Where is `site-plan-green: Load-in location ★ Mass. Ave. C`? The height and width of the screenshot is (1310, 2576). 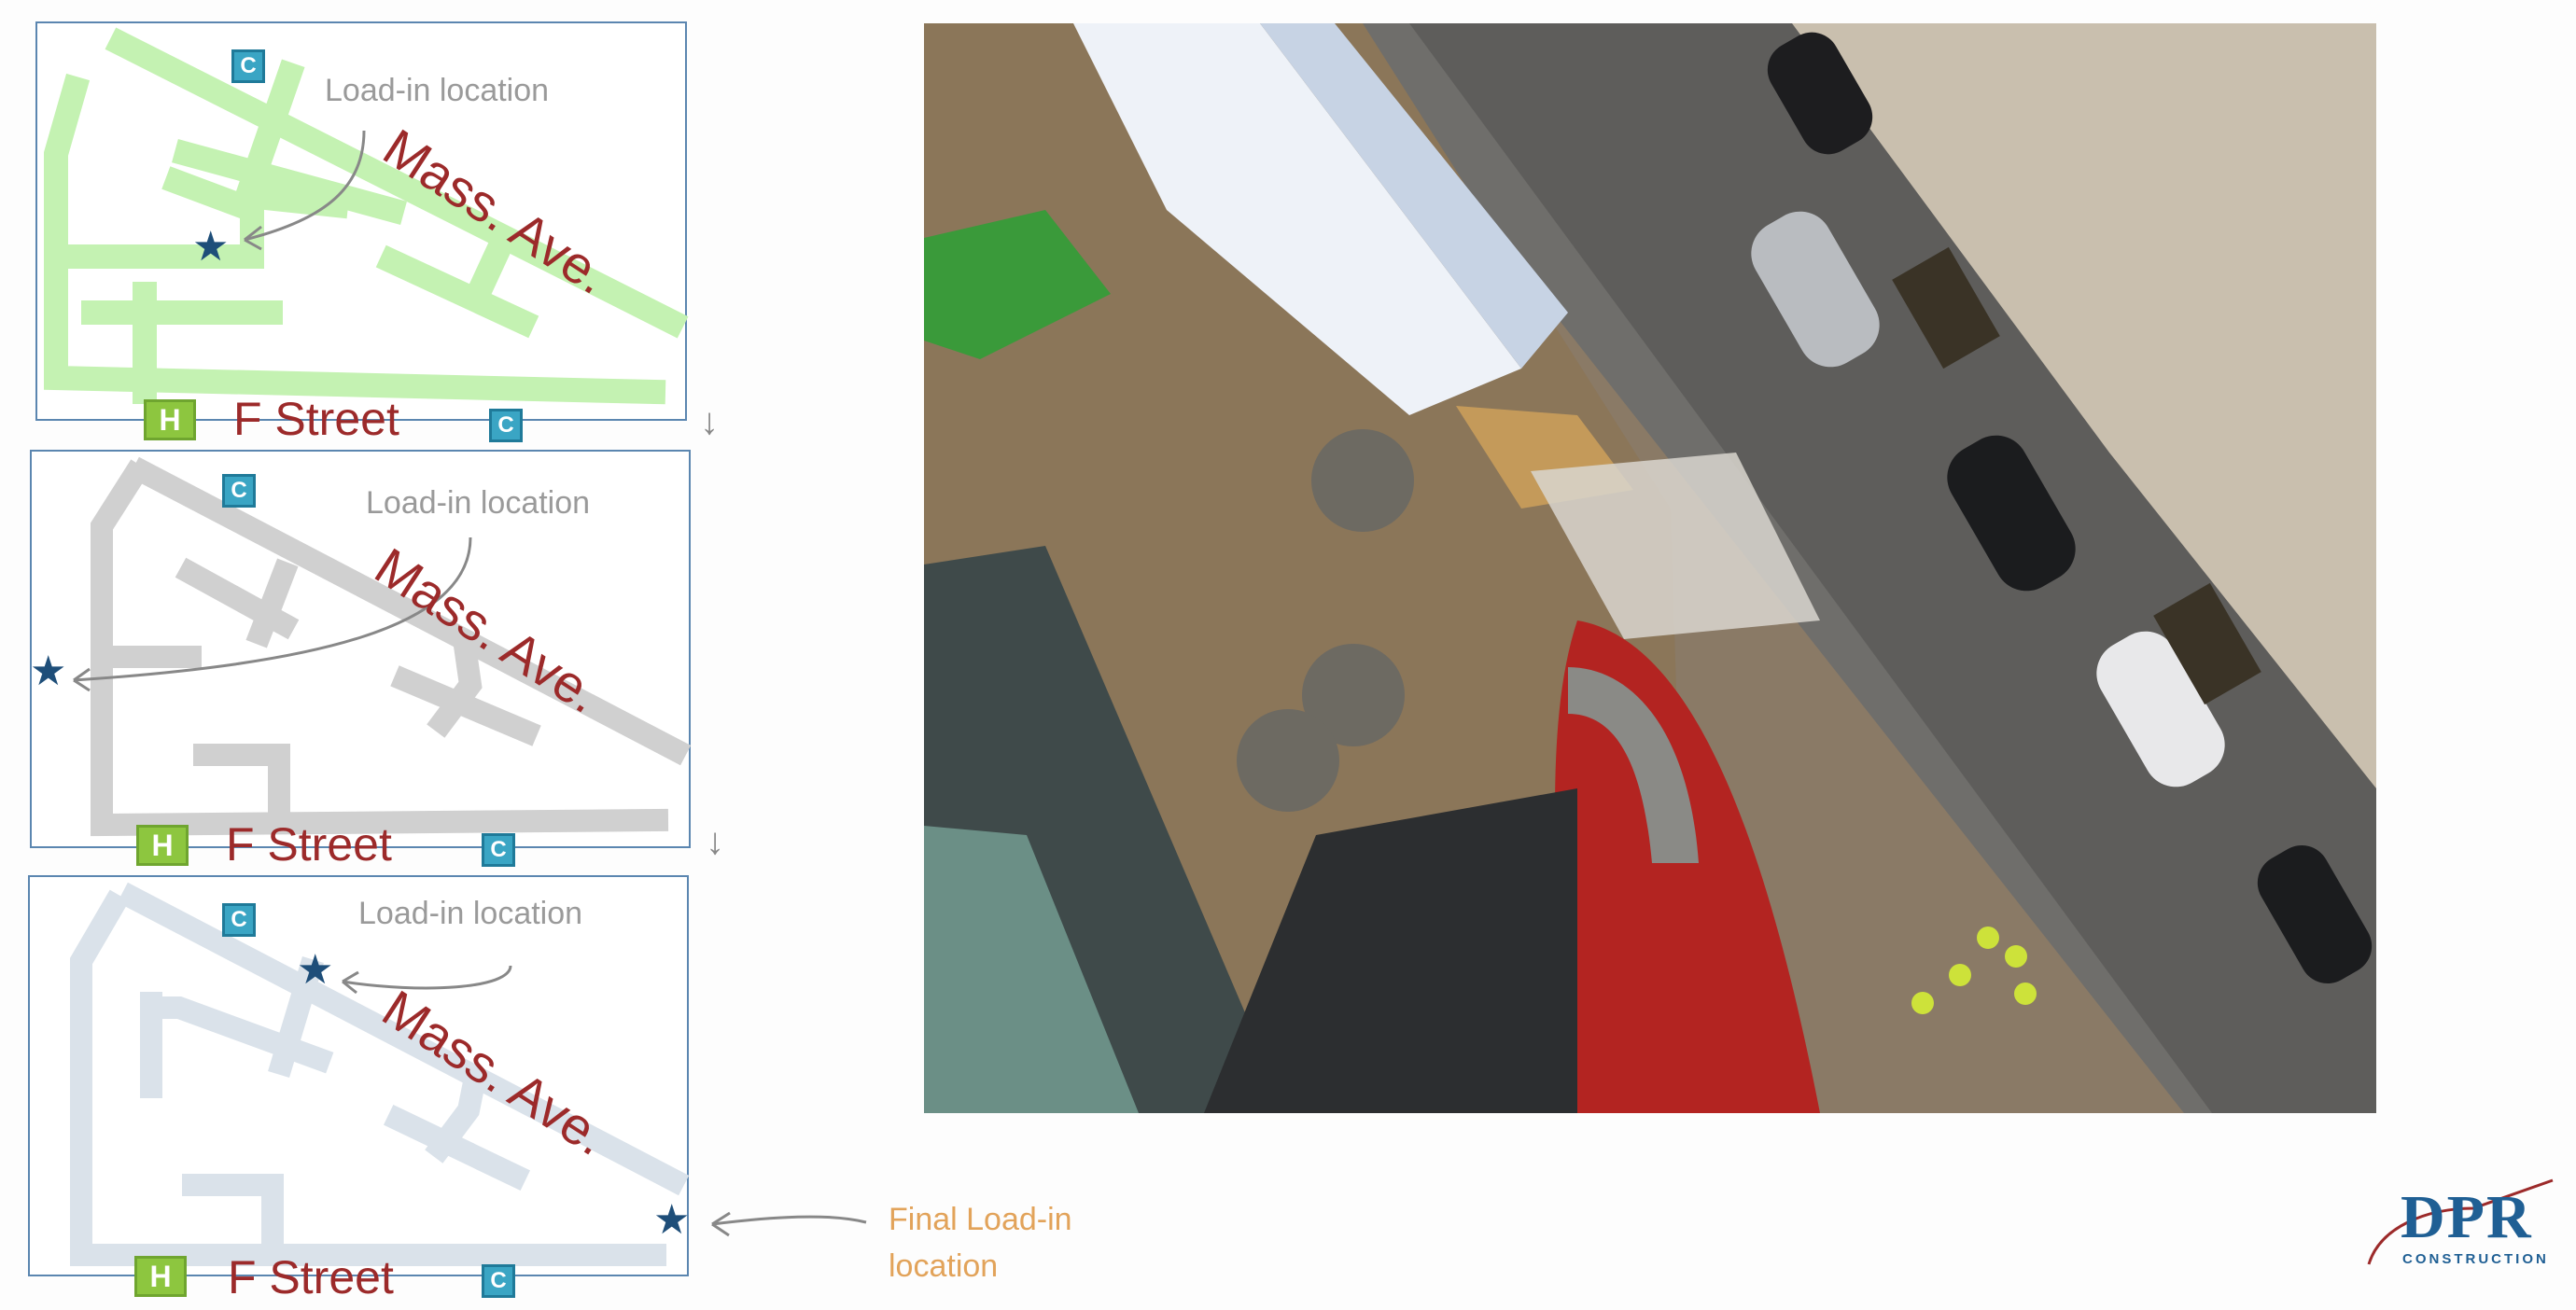
site-plan-green: Load-in location ★ Mass. Ave. C is located at coordinates (362, 221).